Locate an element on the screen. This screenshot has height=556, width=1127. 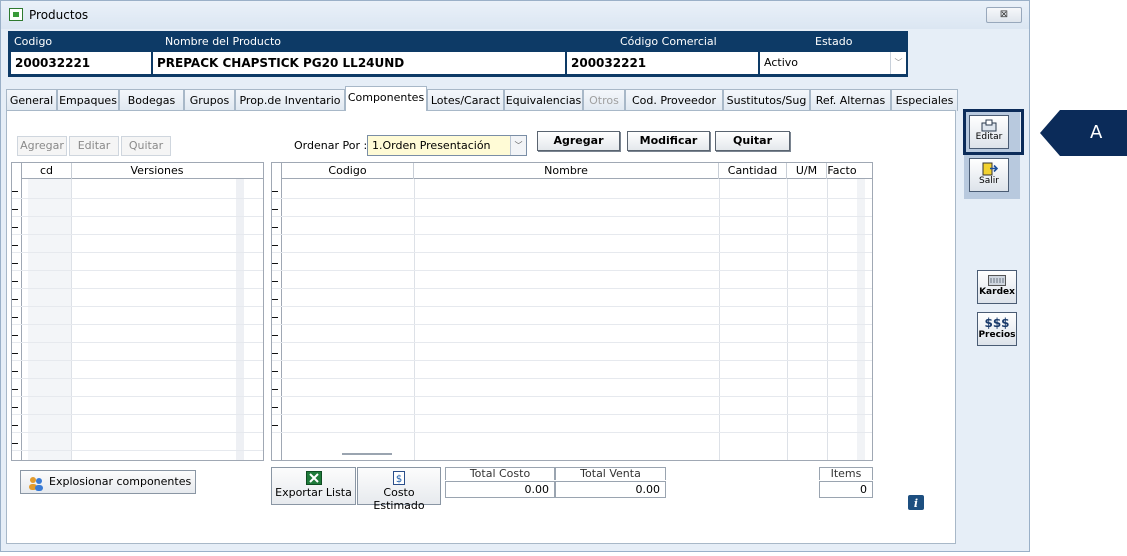
tab-empaques: Empaques is located at coordinates (88, 100).